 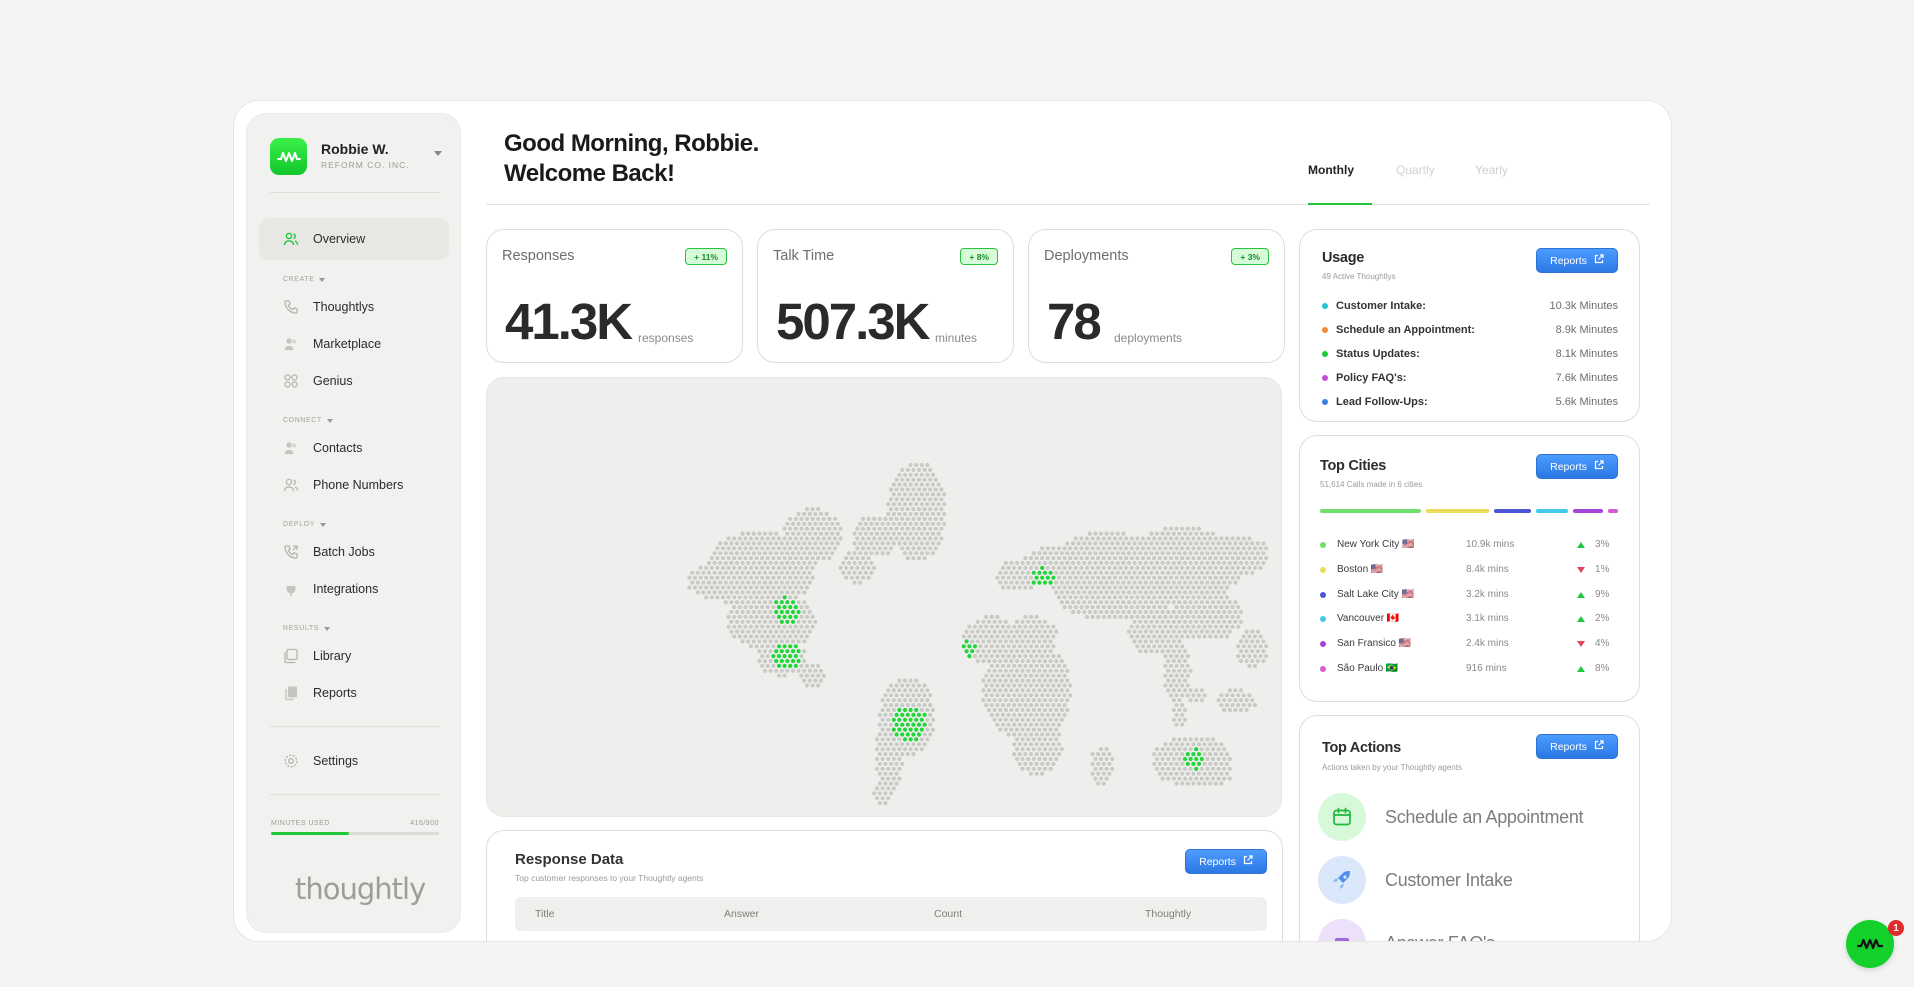 I want to click on tab-quartly: Quartly, so click(x=1415, y=170).